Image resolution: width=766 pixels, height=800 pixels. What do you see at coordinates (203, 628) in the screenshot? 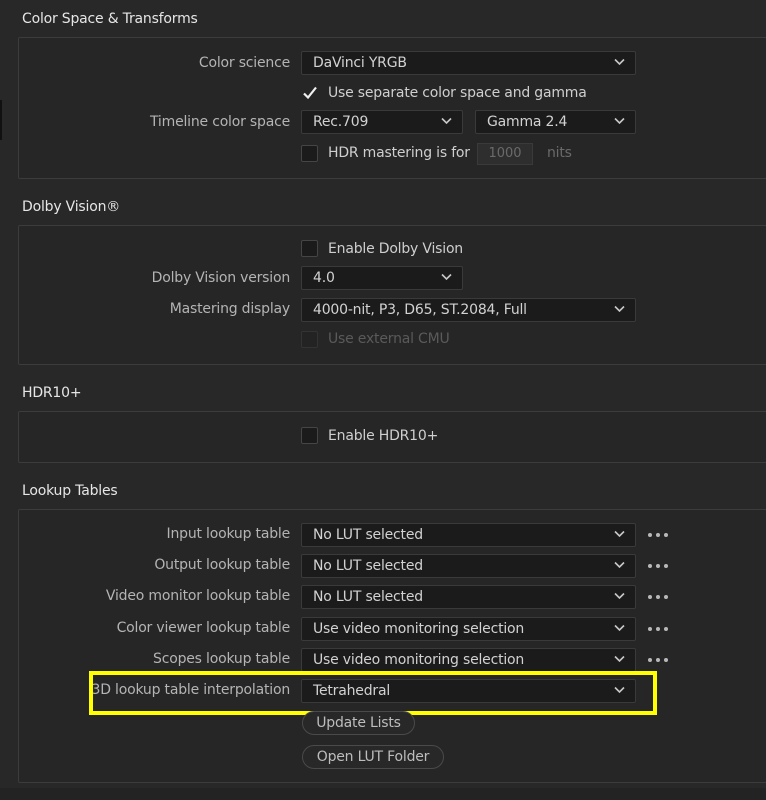
I see `color-viewer-lut-label: Color viewer lookup table` at bounding box center [203, 628].